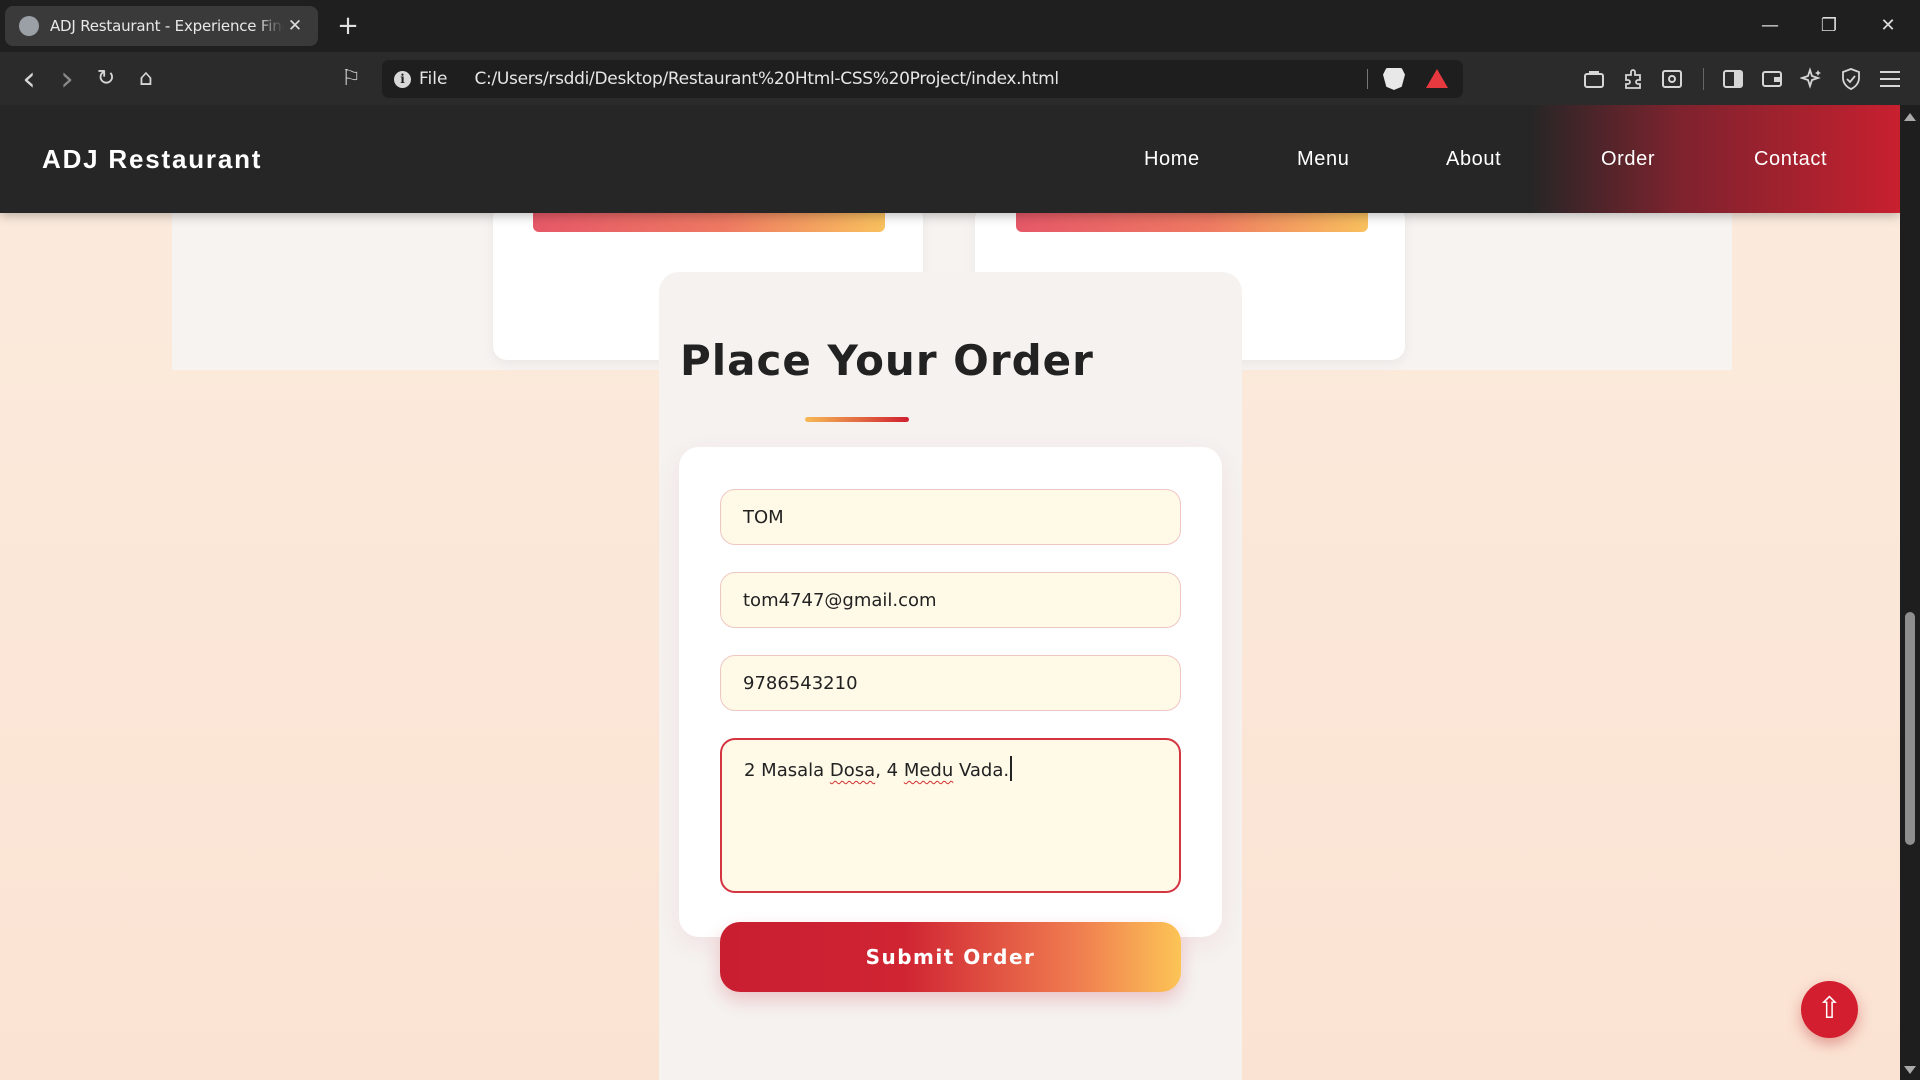 The width and height of the screenshot is (1920, 1080). I want to click on spellcheck-word: Dosa, so click(852, 770).